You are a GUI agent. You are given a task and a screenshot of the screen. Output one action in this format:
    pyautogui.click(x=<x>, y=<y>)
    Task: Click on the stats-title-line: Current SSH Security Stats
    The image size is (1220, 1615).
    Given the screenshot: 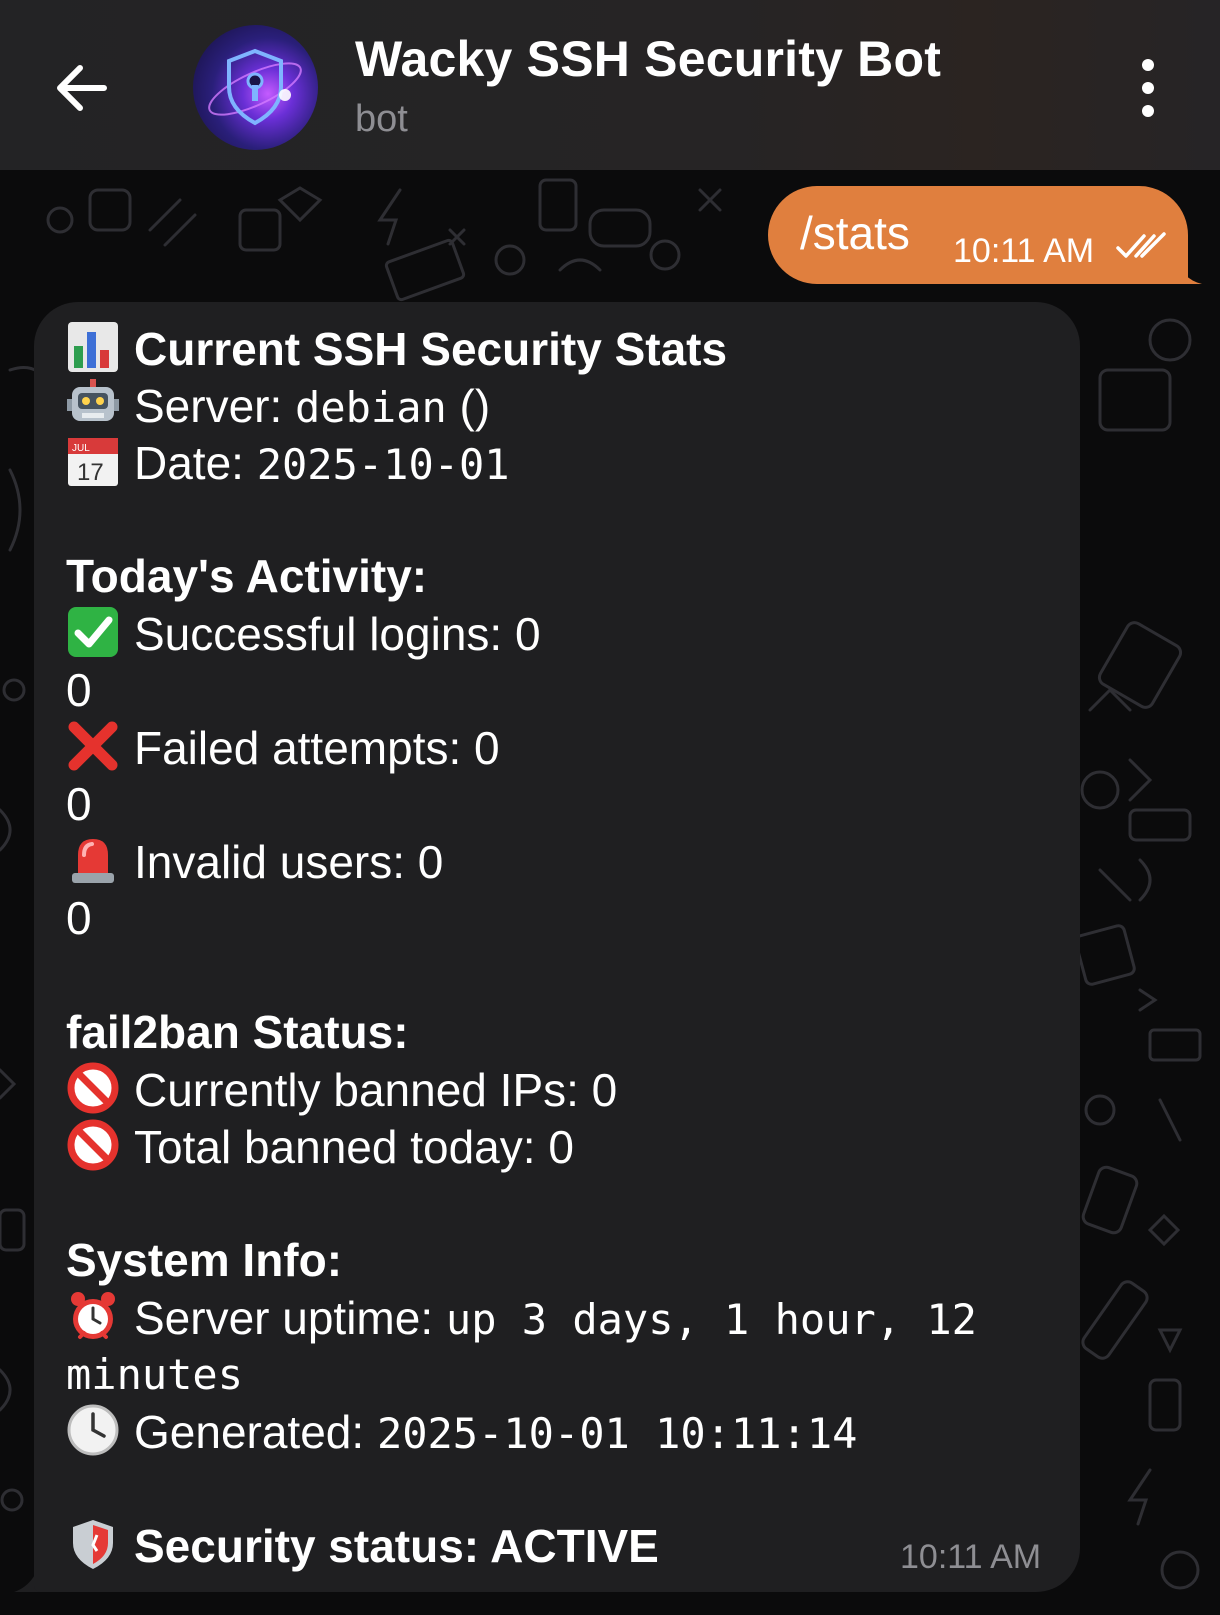 What is the action you would take?
    pyautogui.click(x=566, y=348)
    